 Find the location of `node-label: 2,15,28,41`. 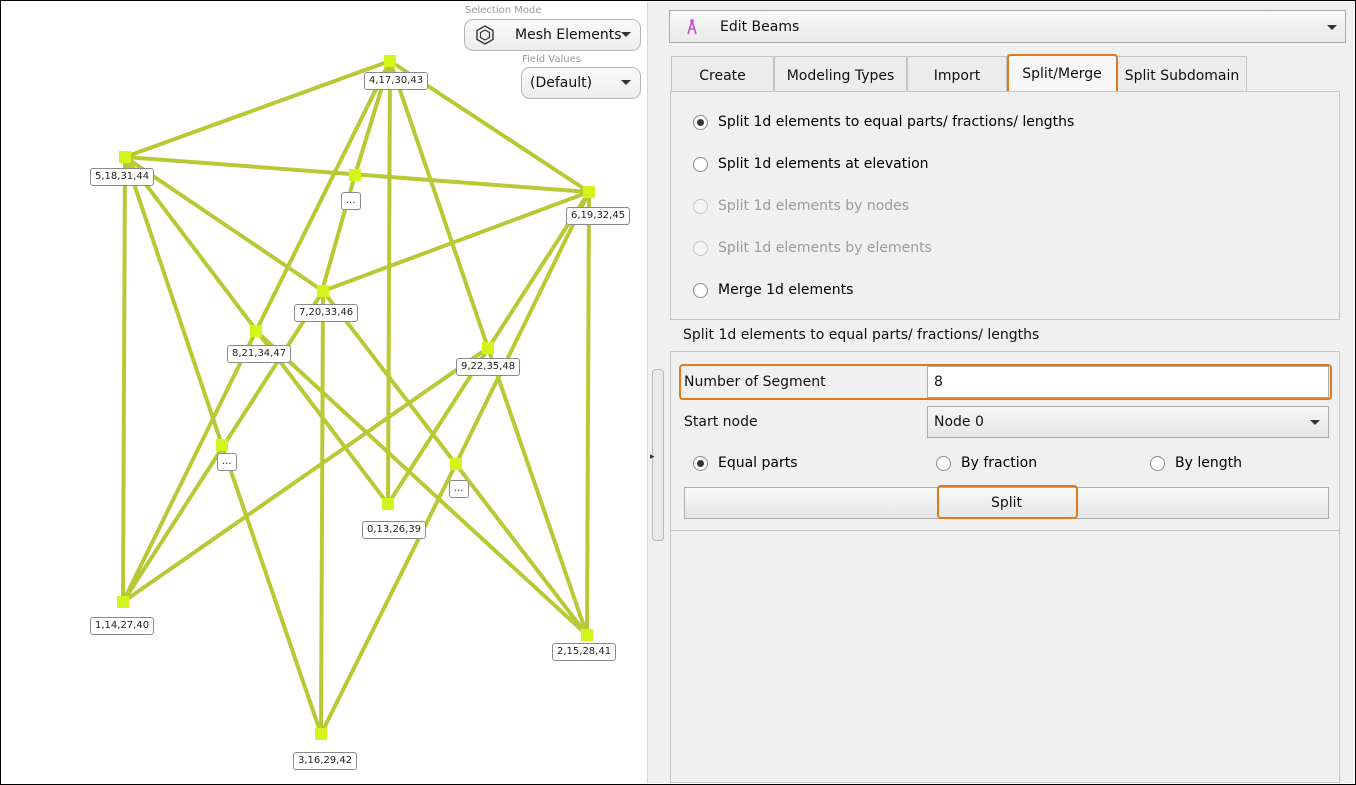

node-label: 2,15,28,41 is located at coordinates (584, 652).